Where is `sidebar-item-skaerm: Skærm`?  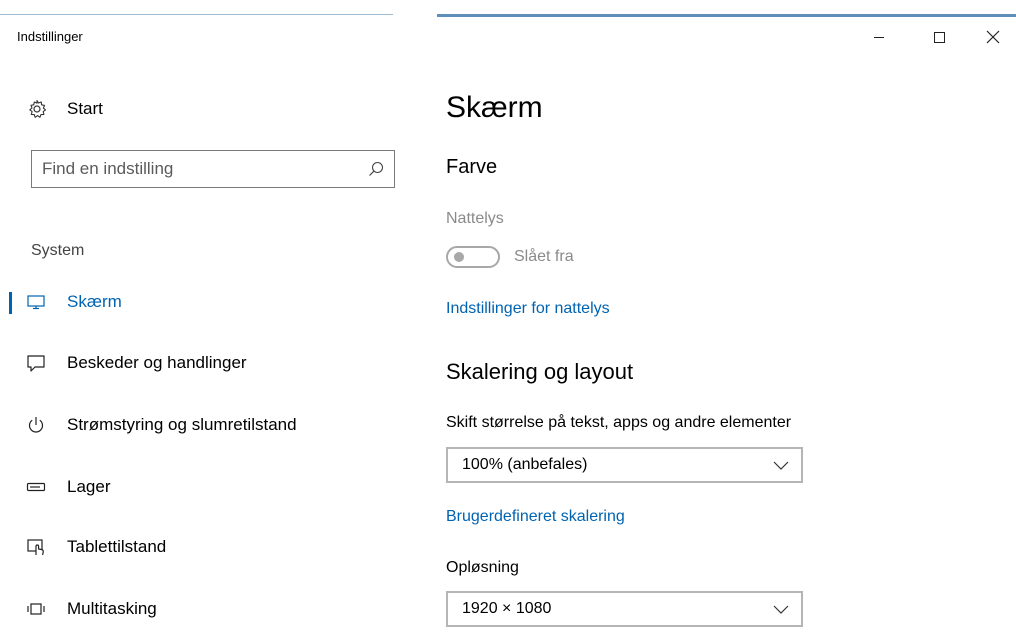
sidebar-item-skaerm: Skærm is located at coordinates (210, 302).